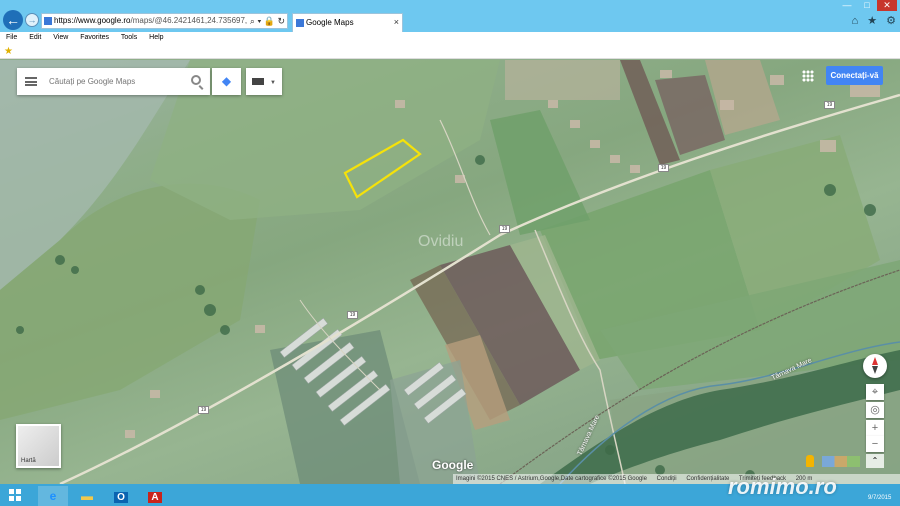 This screenshot has height=506, width=900. What do you see at coordinates (808, 76) in the screenshot?
I see `apps-grid-icon` at bounding box center [808, 76].